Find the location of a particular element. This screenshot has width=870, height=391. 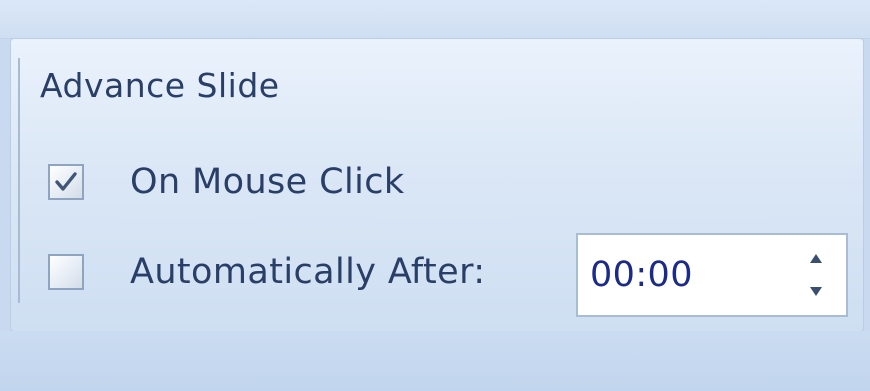

group-separator is located at coordinates (19, 180).